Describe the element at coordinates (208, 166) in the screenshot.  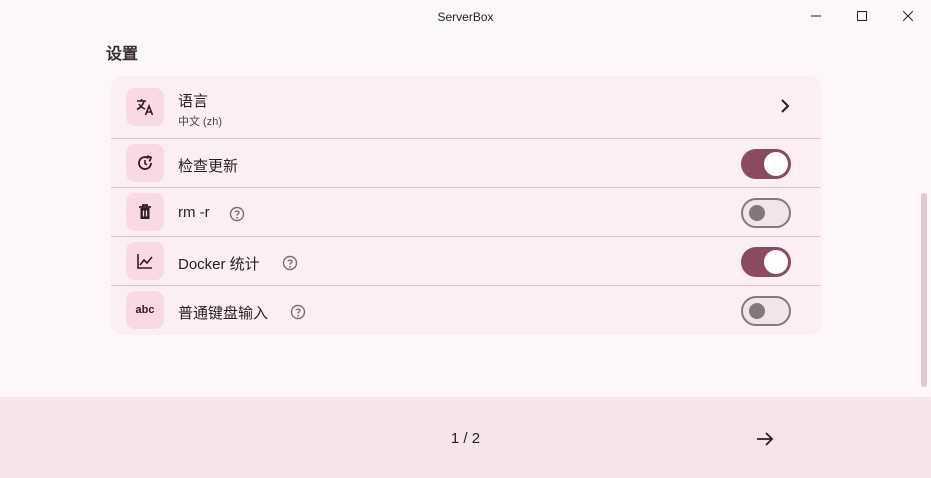
I see `check-update-label: 检查更新` at that location.